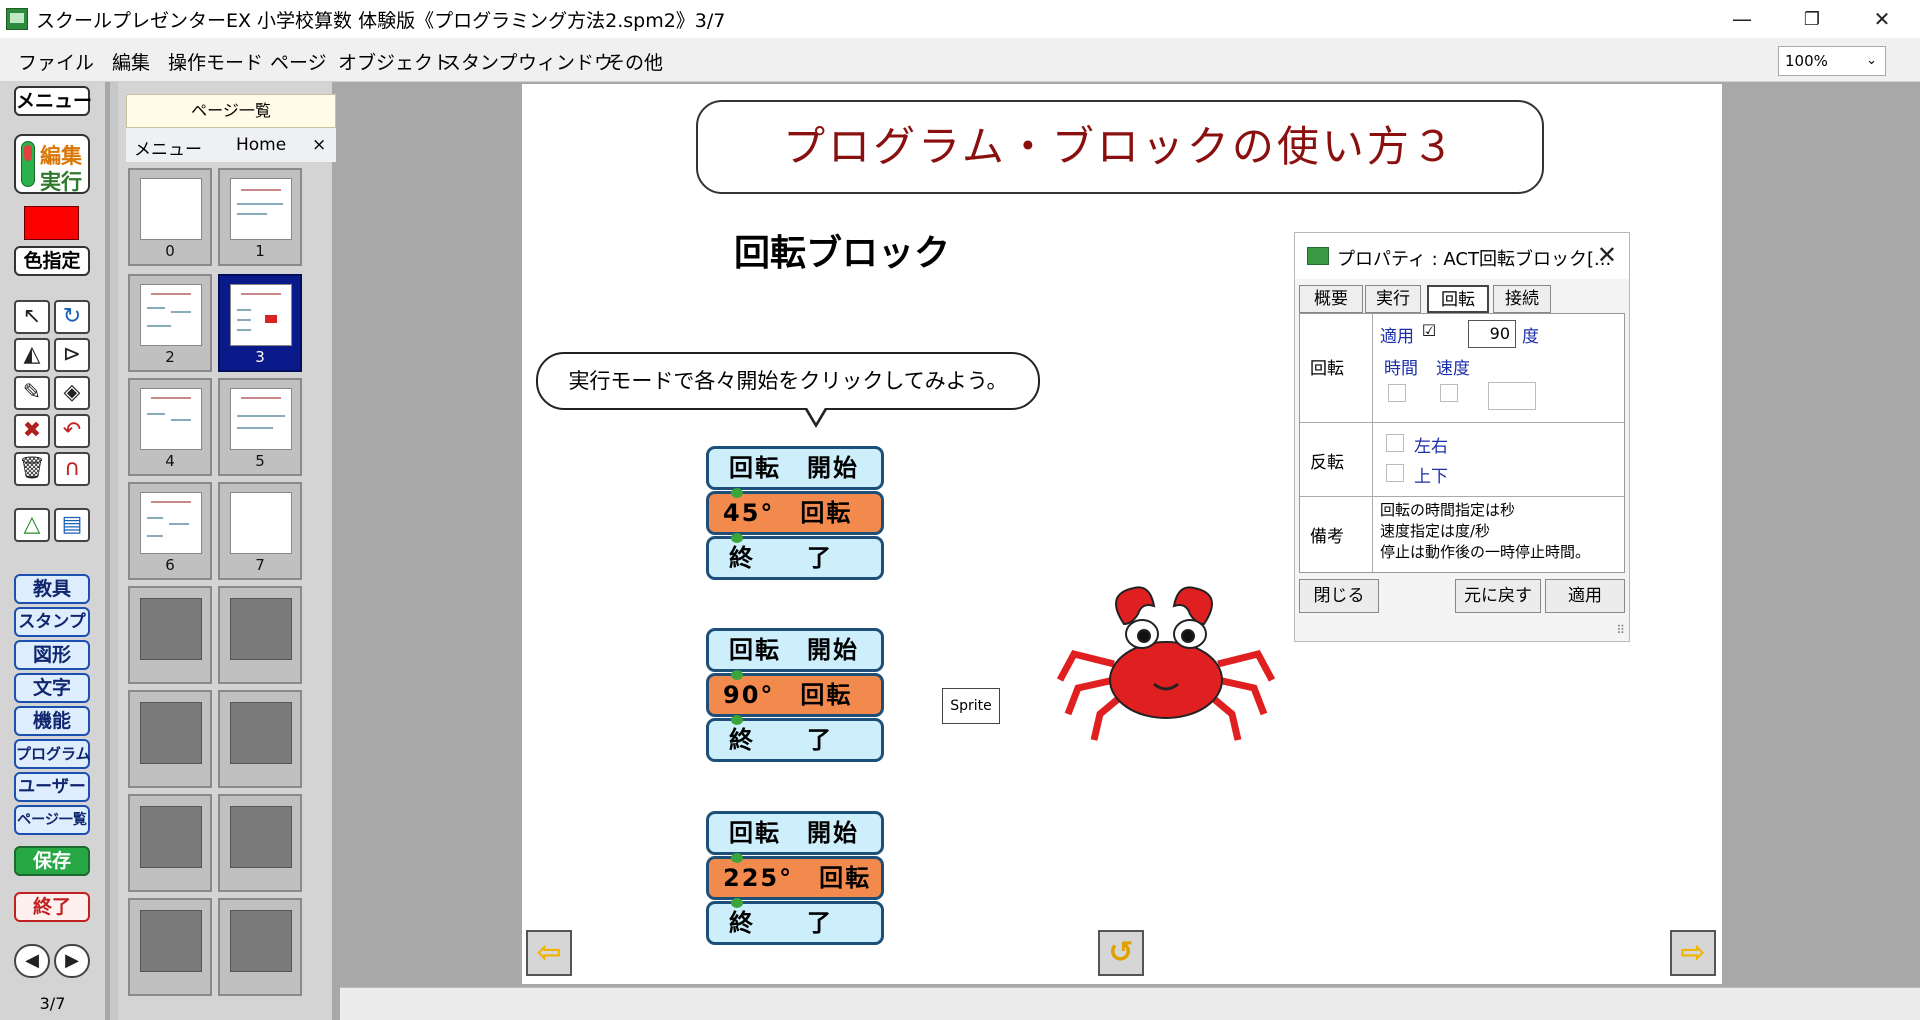 This screenshot has height=1020, width=1920. What do you see at coordinates (1397, 393) in the screenshot?
I see `time-checkbox` at bounding box center [1397, 393].